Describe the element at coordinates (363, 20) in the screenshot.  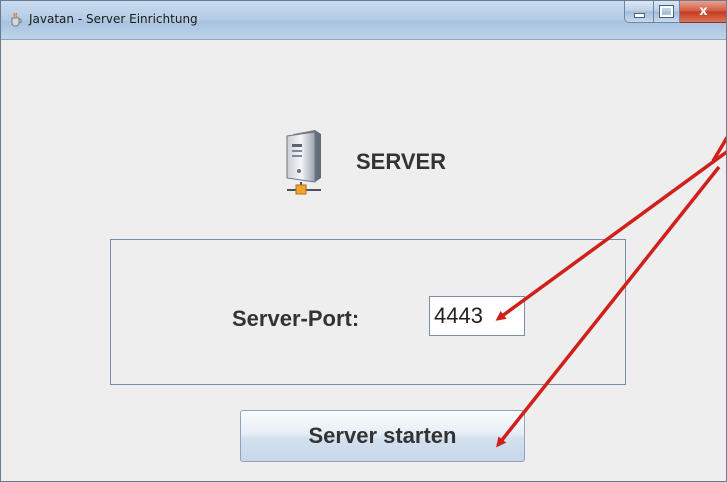
I see `title-bar: Javatan - Server Einrichtung x` at that location.